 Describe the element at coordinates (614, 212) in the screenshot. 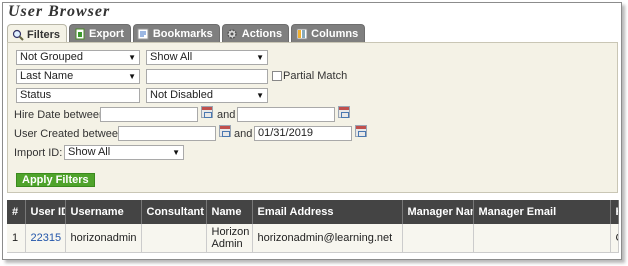

I see `column-header: H` at that location.